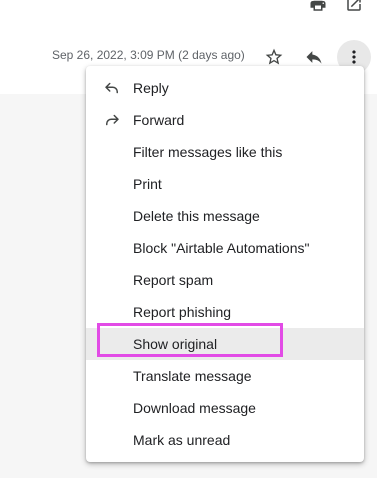  I want to click on message-timestamp: Sep 26, 2022, 3:09 PM (2 days ago), so click(148, 55).